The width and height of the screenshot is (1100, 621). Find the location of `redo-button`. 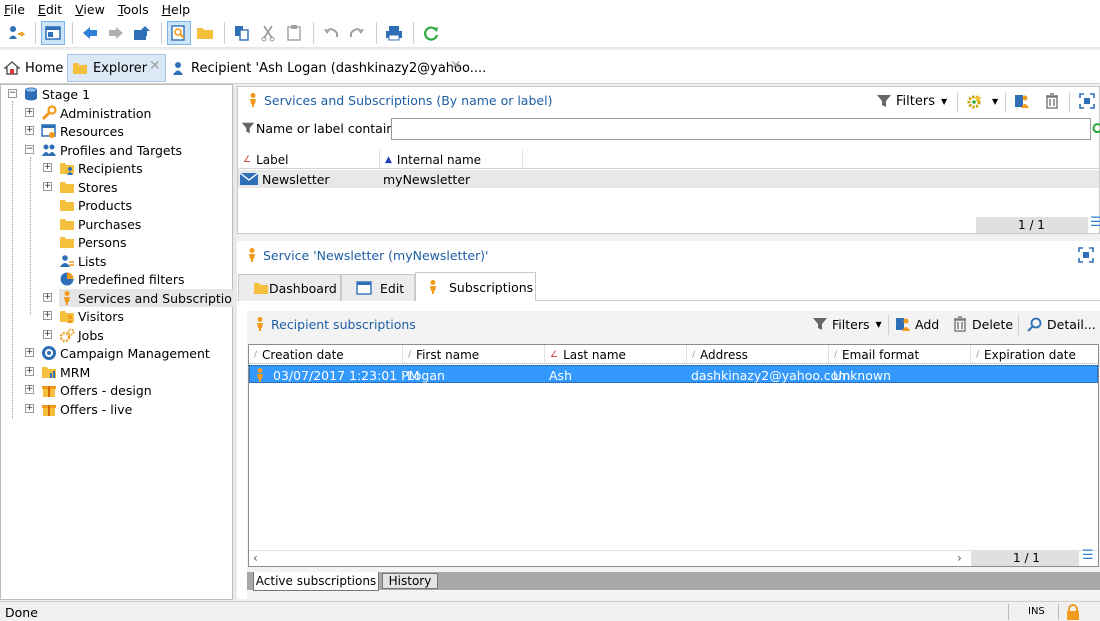

redo-button is located at coordinates (357, 33).